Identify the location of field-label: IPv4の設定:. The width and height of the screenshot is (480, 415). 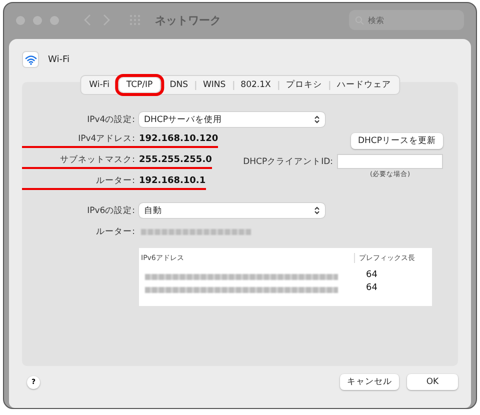
(110, 120).